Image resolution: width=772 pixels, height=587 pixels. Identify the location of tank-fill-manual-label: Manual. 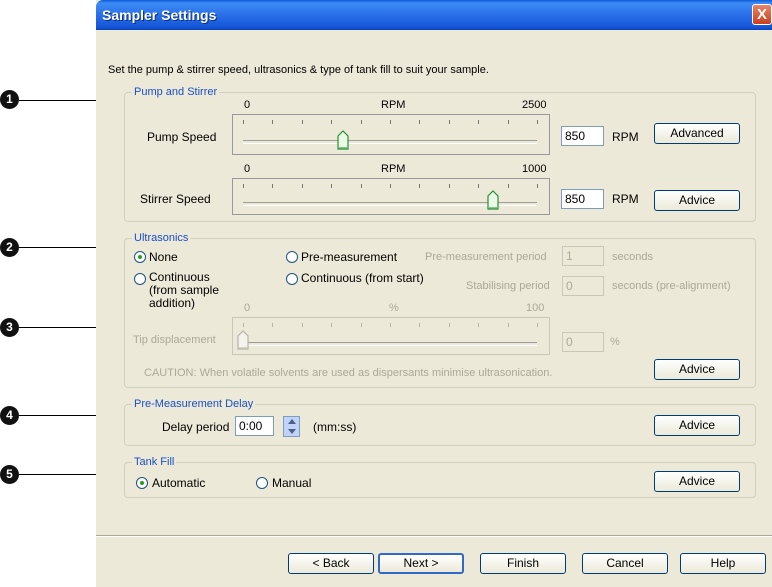
(292, 483).